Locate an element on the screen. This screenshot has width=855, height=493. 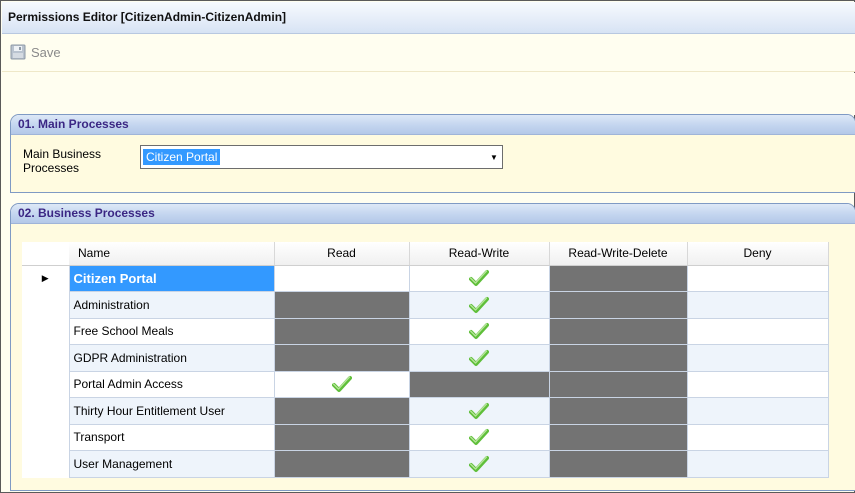
process-name-cell: GDPR Administration is located at coordinates (171, 358).